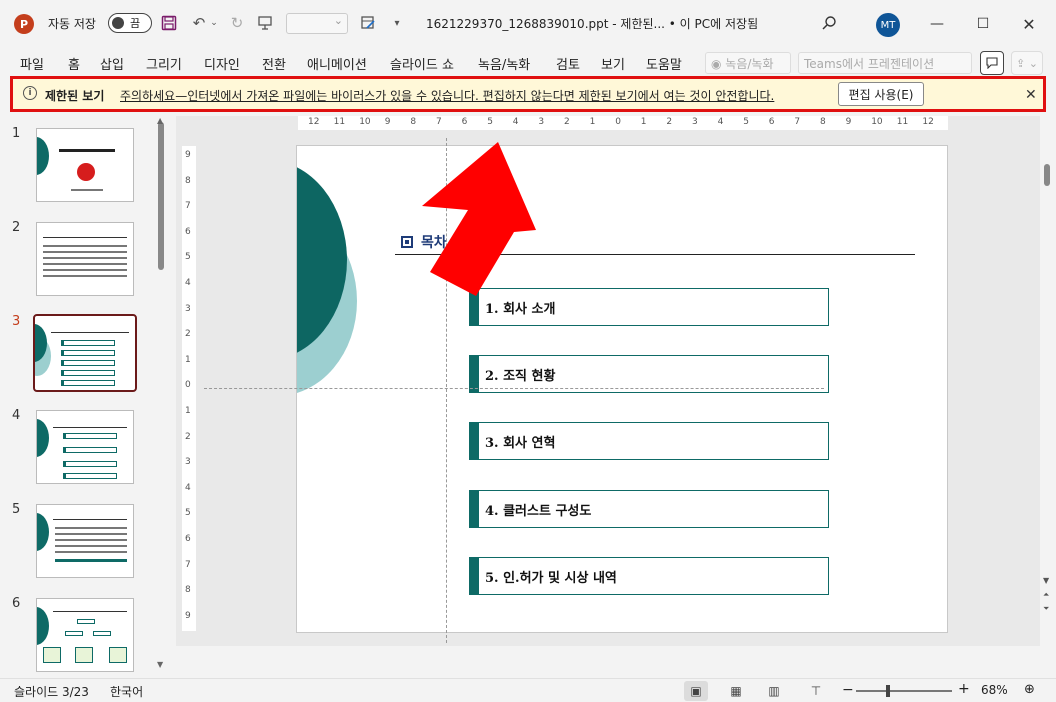 This screenshot has width=1056, height=702. I want to click on tab-review: 검토, so click(568, 63).